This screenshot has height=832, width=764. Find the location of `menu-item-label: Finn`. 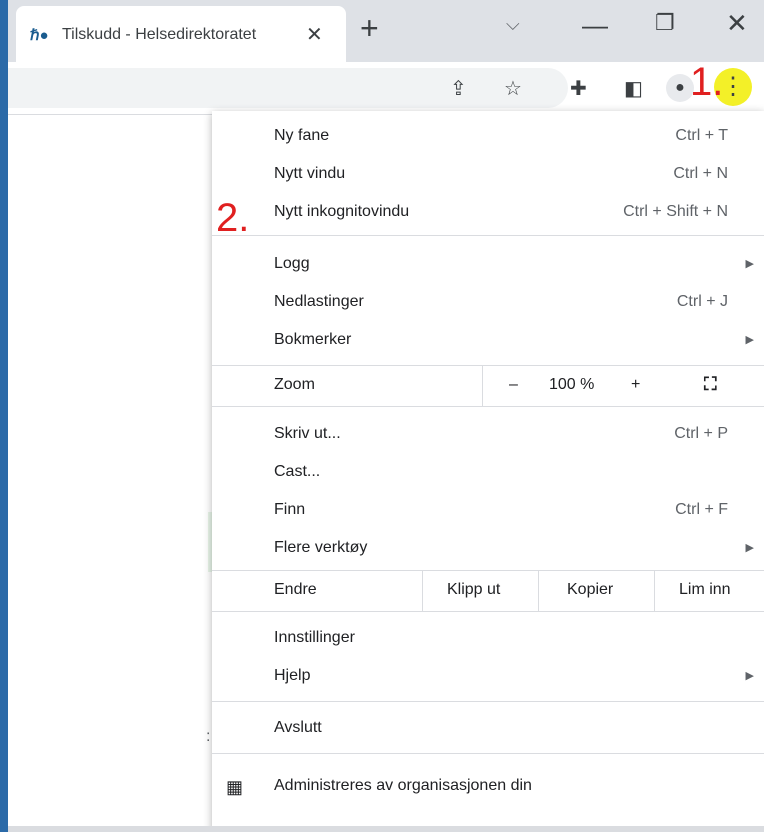

menu-item-label: Finn is located at coordinates (290, 509).